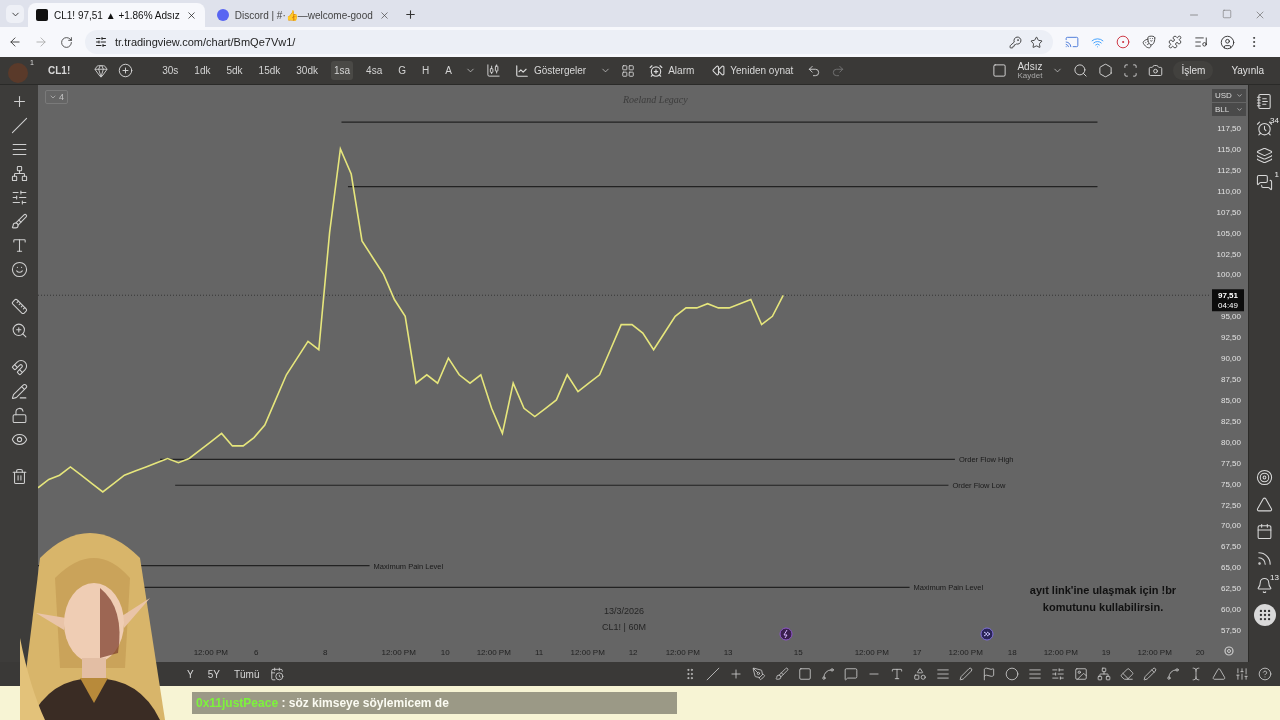 This screenshot has height=720, width=1280. What do you see at coordinates (246, 674) in the screenshot?
I see `range-button: Tümü` at bounding box center [246, 674].